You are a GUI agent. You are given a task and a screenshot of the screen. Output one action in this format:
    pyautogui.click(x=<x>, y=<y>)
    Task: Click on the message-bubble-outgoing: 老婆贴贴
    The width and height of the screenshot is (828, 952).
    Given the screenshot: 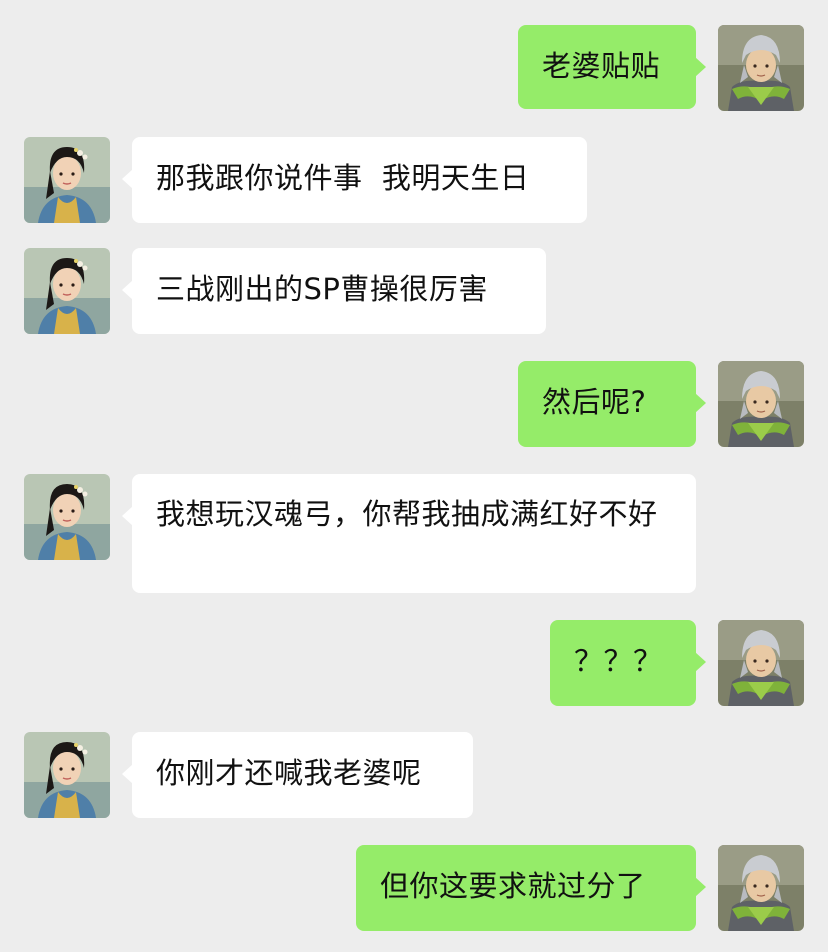 What is the action you would take?
    pyautogui.click(x=612, y=67)
    